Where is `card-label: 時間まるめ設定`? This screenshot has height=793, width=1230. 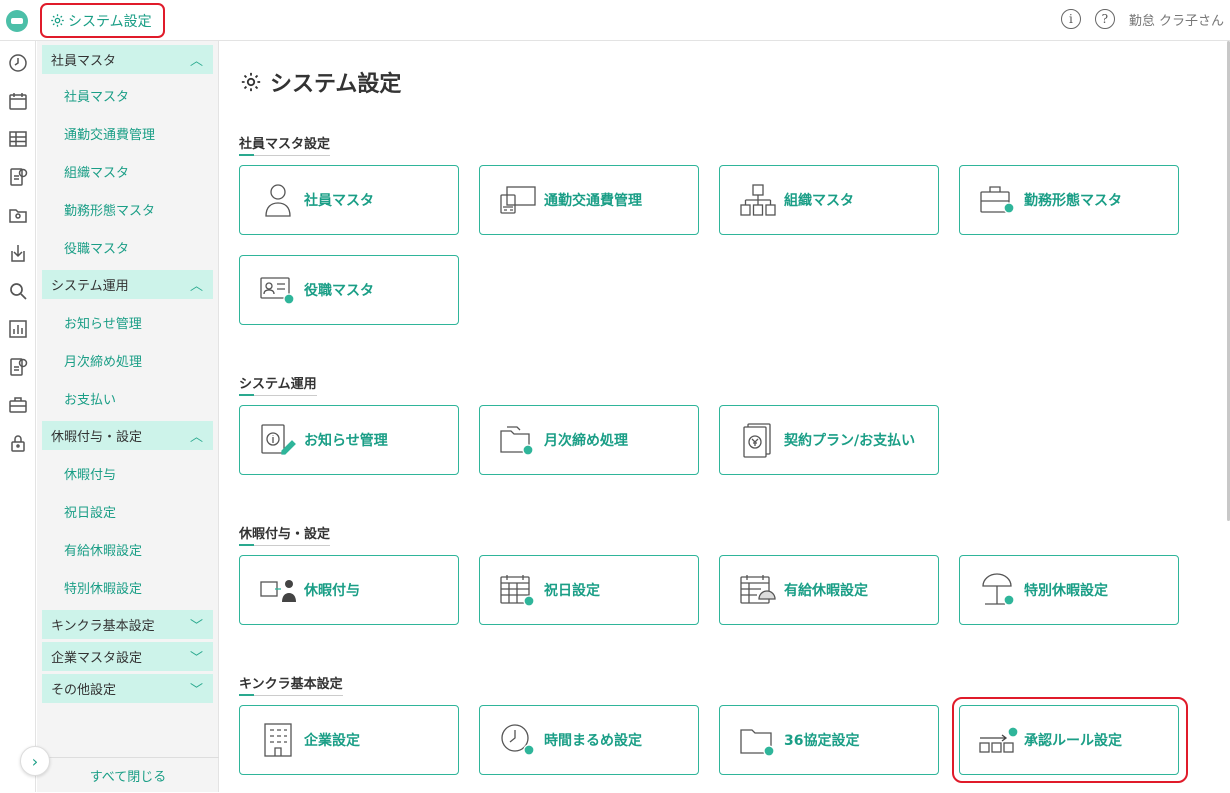
card-label: 時間まるめ設定 is located at coordinates (593, 741).